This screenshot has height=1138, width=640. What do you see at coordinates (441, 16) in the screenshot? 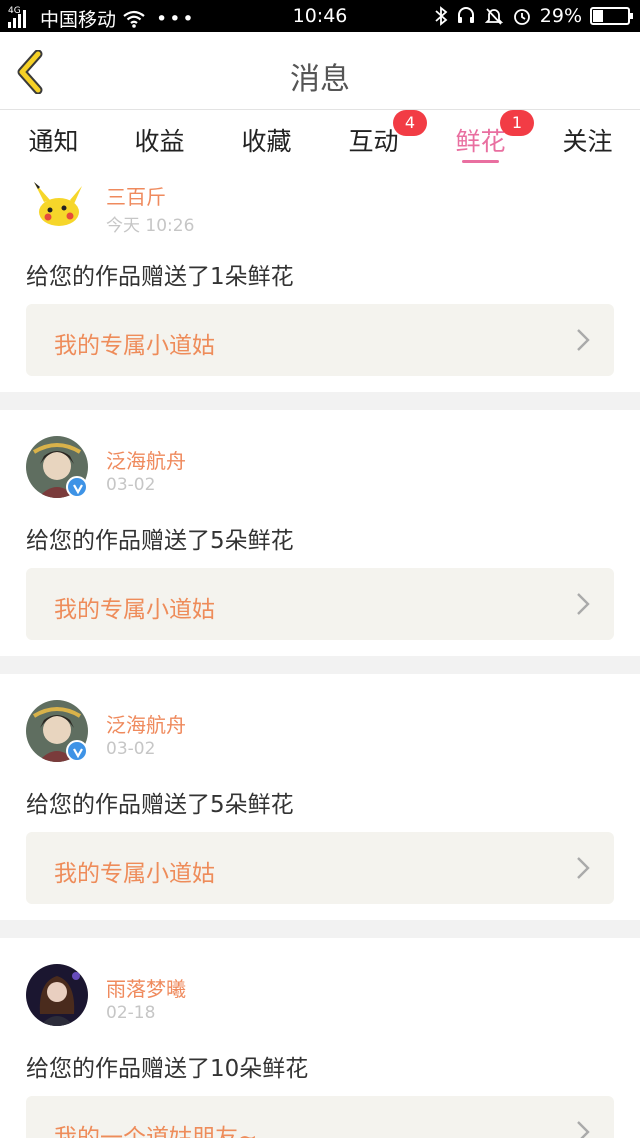
I see `bluetooth-icon` at bounding box center [441, 16].